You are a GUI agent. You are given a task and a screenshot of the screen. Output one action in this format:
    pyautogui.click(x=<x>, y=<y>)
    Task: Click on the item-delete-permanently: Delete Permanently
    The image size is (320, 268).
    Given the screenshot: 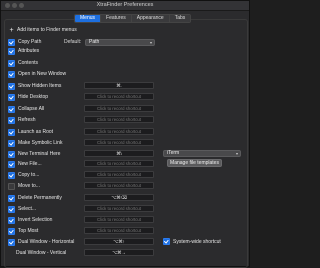 What is the action you would take?
    pyautogui.click(x=35, y=198)
    